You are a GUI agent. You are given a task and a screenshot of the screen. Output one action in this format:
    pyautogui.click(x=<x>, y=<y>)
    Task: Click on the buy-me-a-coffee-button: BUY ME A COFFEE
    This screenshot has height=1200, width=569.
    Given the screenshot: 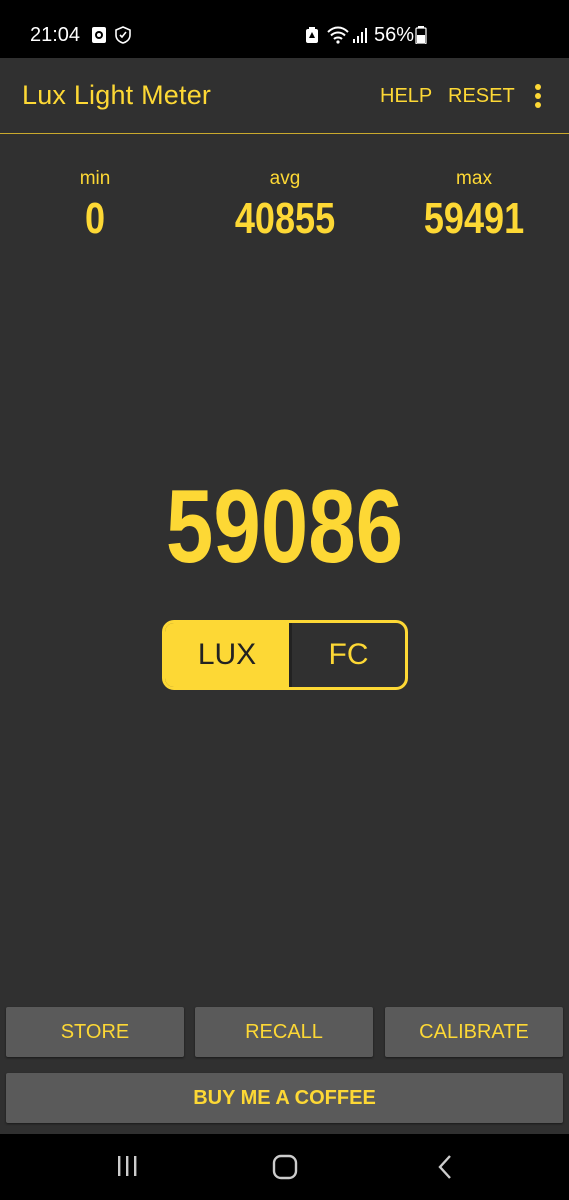 What is the action you would take?
    pyautogui.click(x=284, y=1098)
    